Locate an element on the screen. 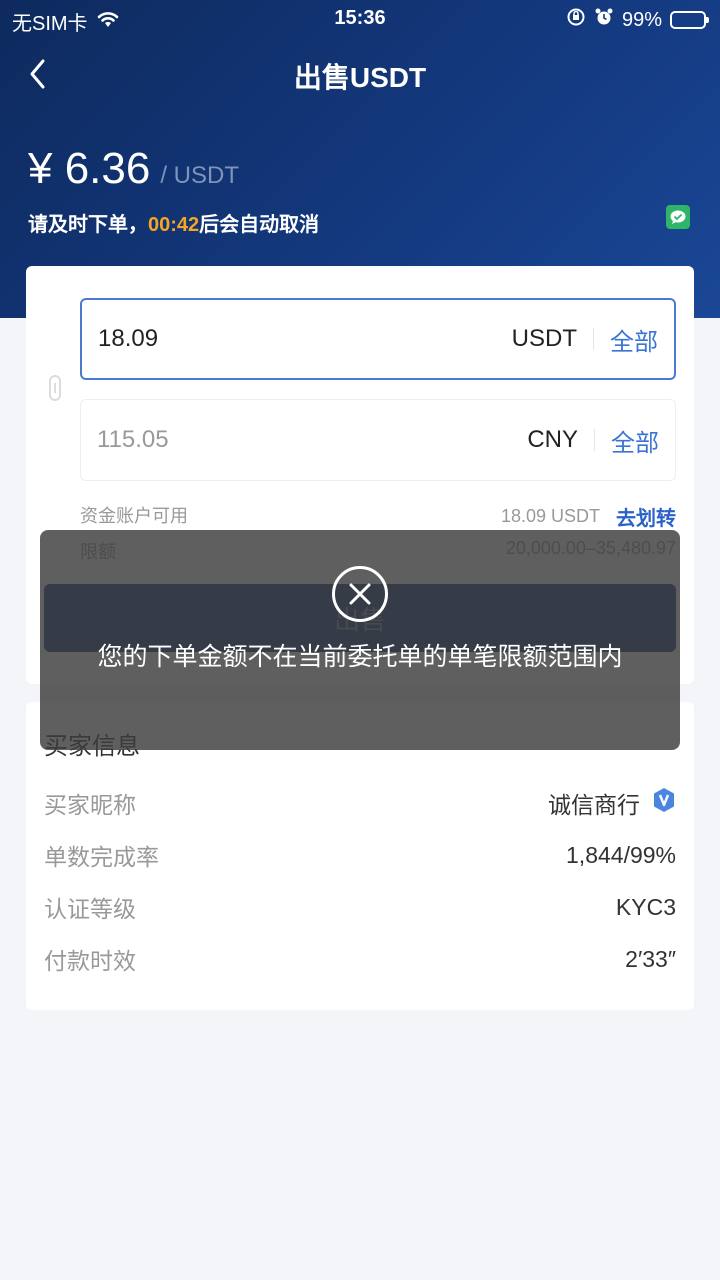  row-value: KYC3 is located at coordinates (645, 906).